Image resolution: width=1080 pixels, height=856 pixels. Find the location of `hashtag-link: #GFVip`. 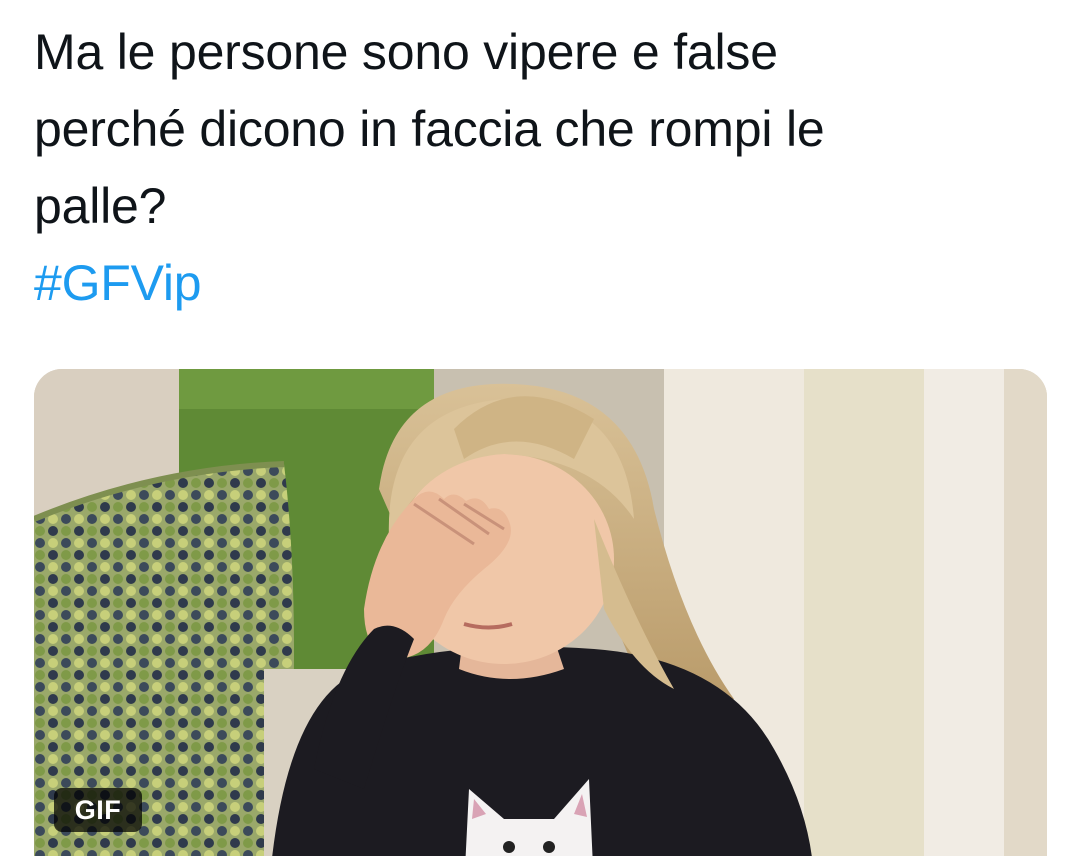

hashtag-link: #GFVip is located at coordinates (118, 283).